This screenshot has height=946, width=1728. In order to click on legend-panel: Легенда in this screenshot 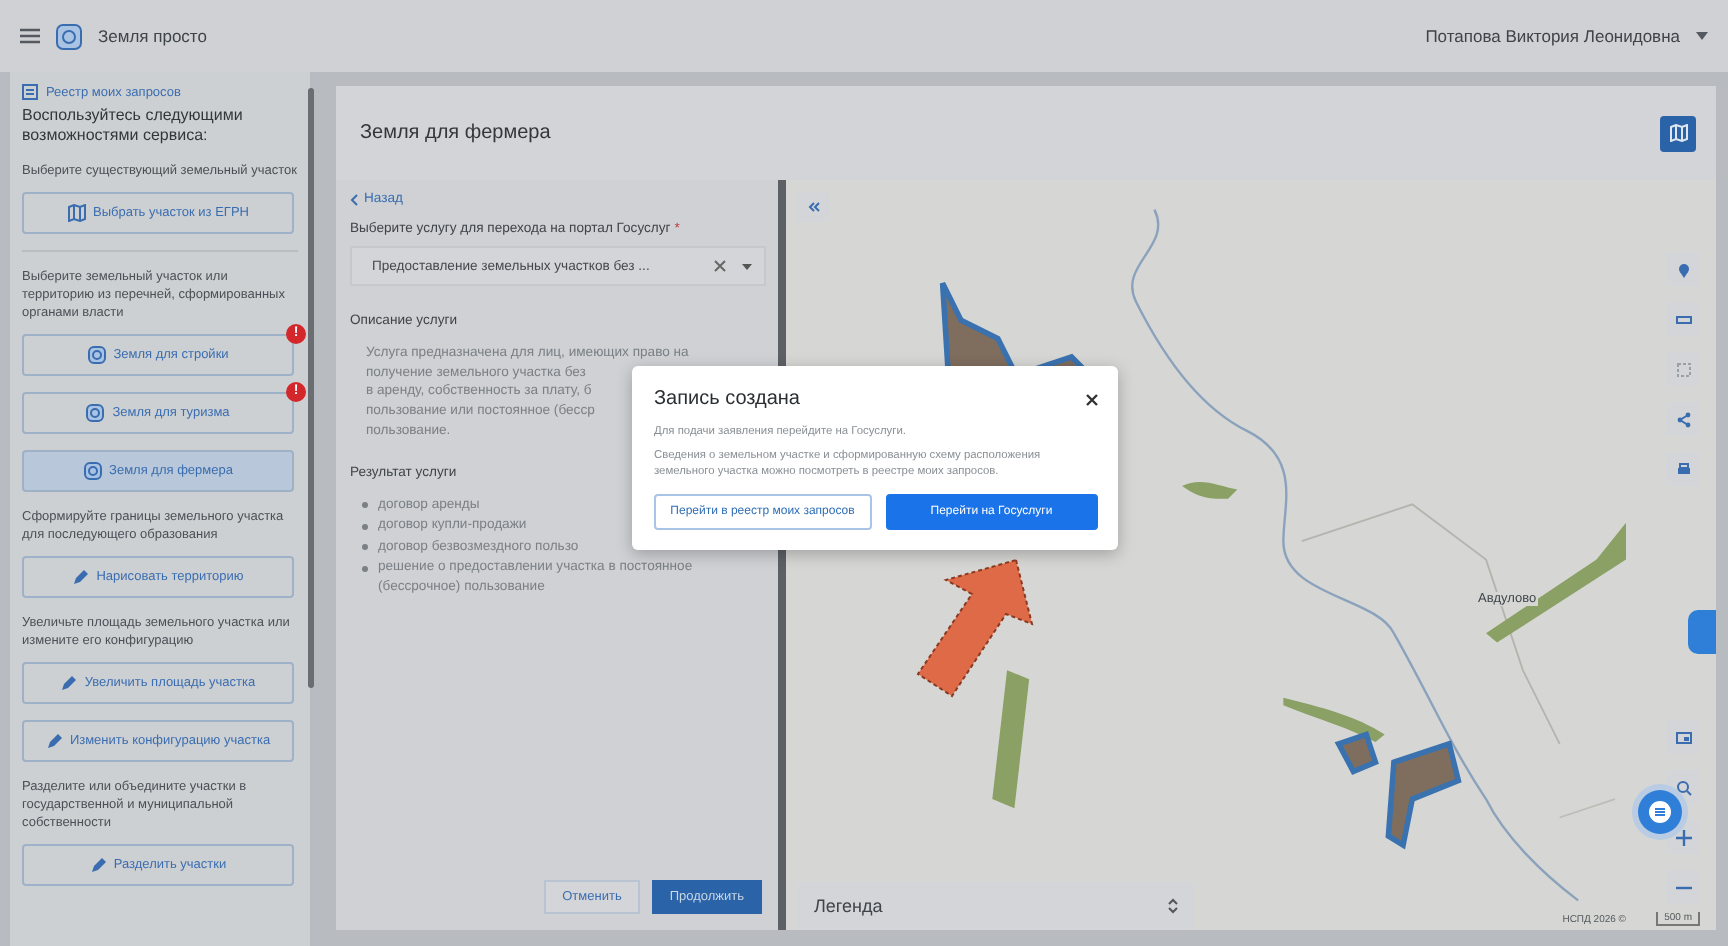, I will do `click(996, 906)`.